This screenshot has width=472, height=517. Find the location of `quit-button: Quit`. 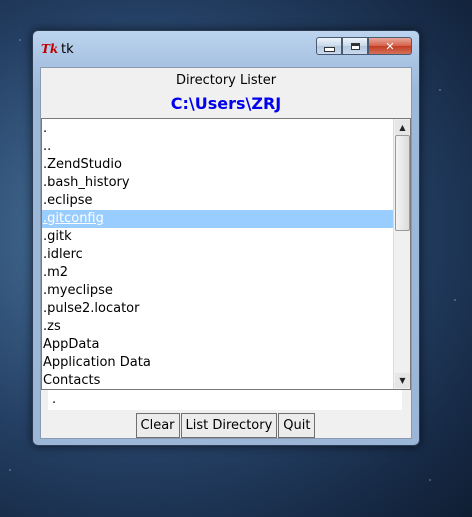

quit-button: Quit is located at coordinates (297, 425).